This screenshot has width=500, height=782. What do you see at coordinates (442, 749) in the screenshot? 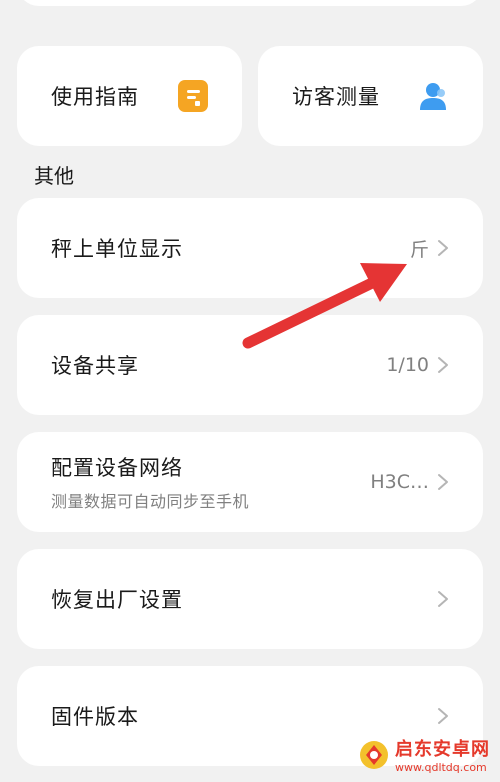
I see `watermark-name: 启东安卓网` at bounding box center [442, 749].